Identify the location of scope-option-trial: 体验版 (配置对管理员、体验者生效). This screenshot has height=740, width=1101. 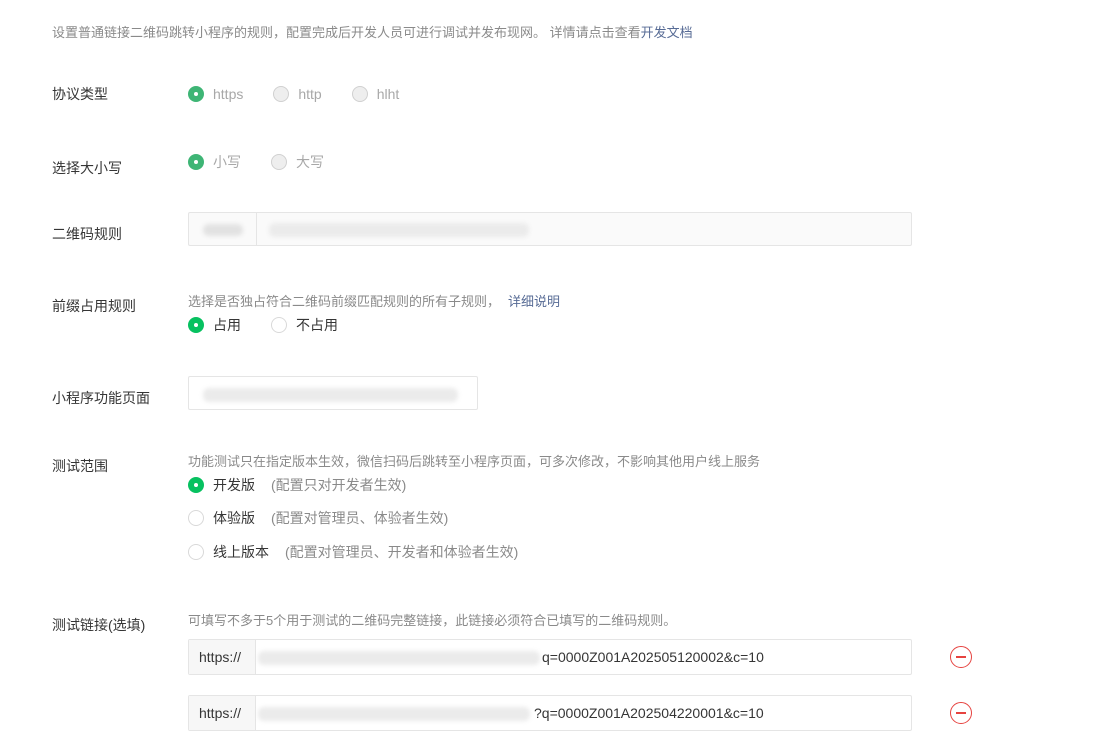
(318, 518).